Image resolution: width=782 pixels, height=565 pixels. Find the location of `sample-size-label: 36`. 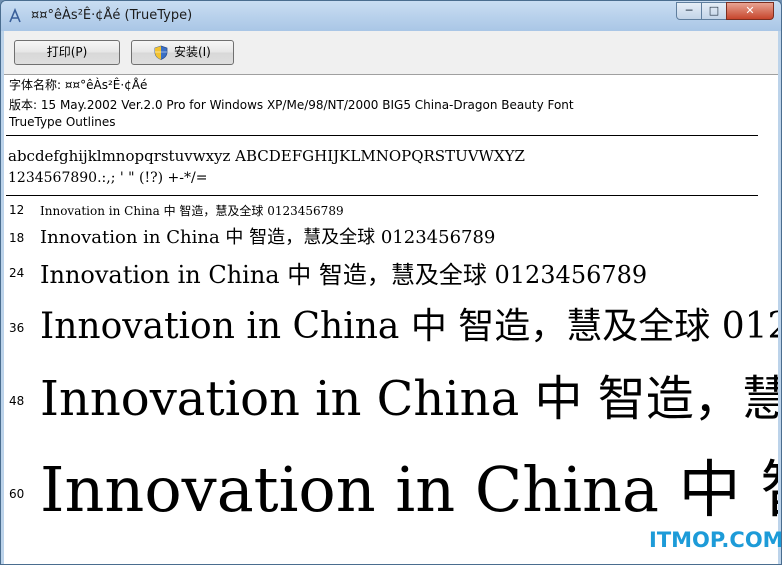

sample-size-label: 36 is located at coordinates (17, 328).